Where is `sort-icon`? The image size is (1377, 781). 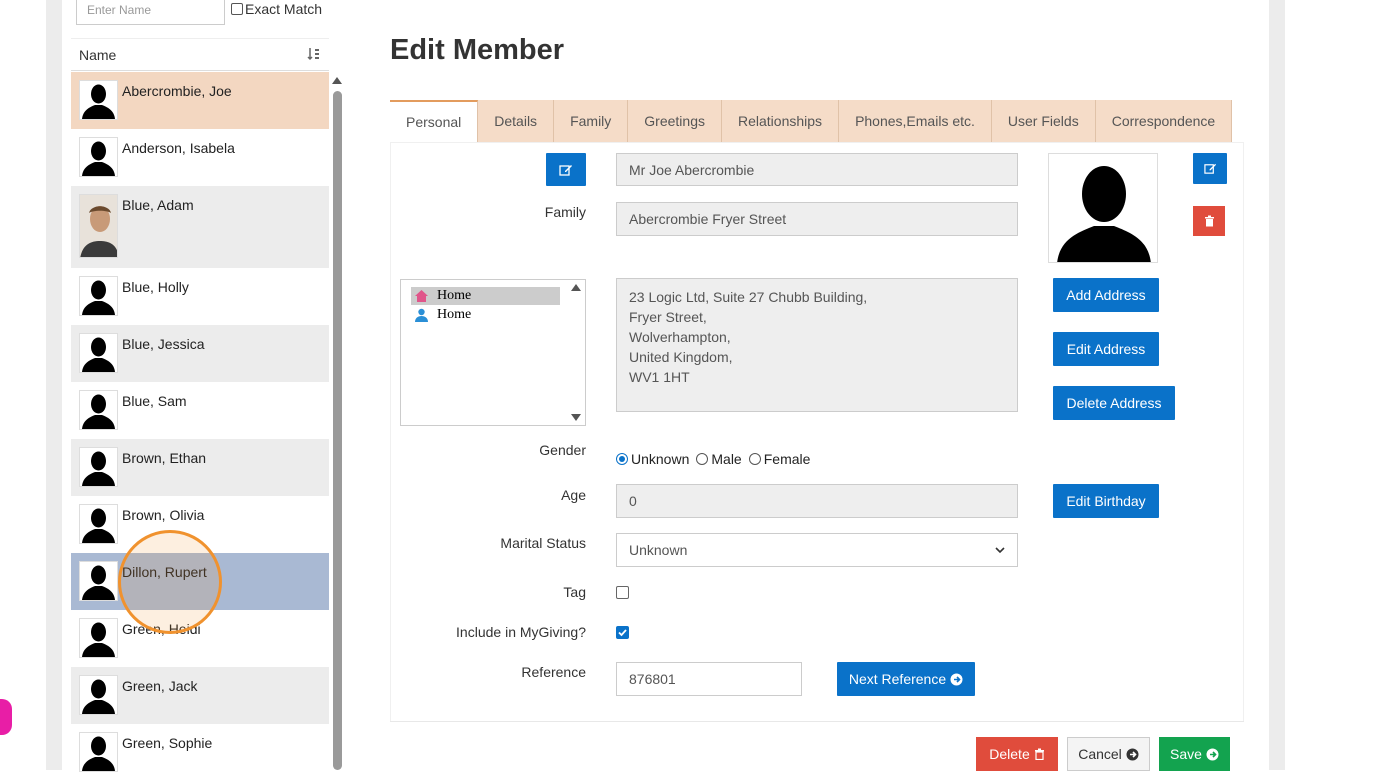
sort-icon is located at coordinates (314, 55).